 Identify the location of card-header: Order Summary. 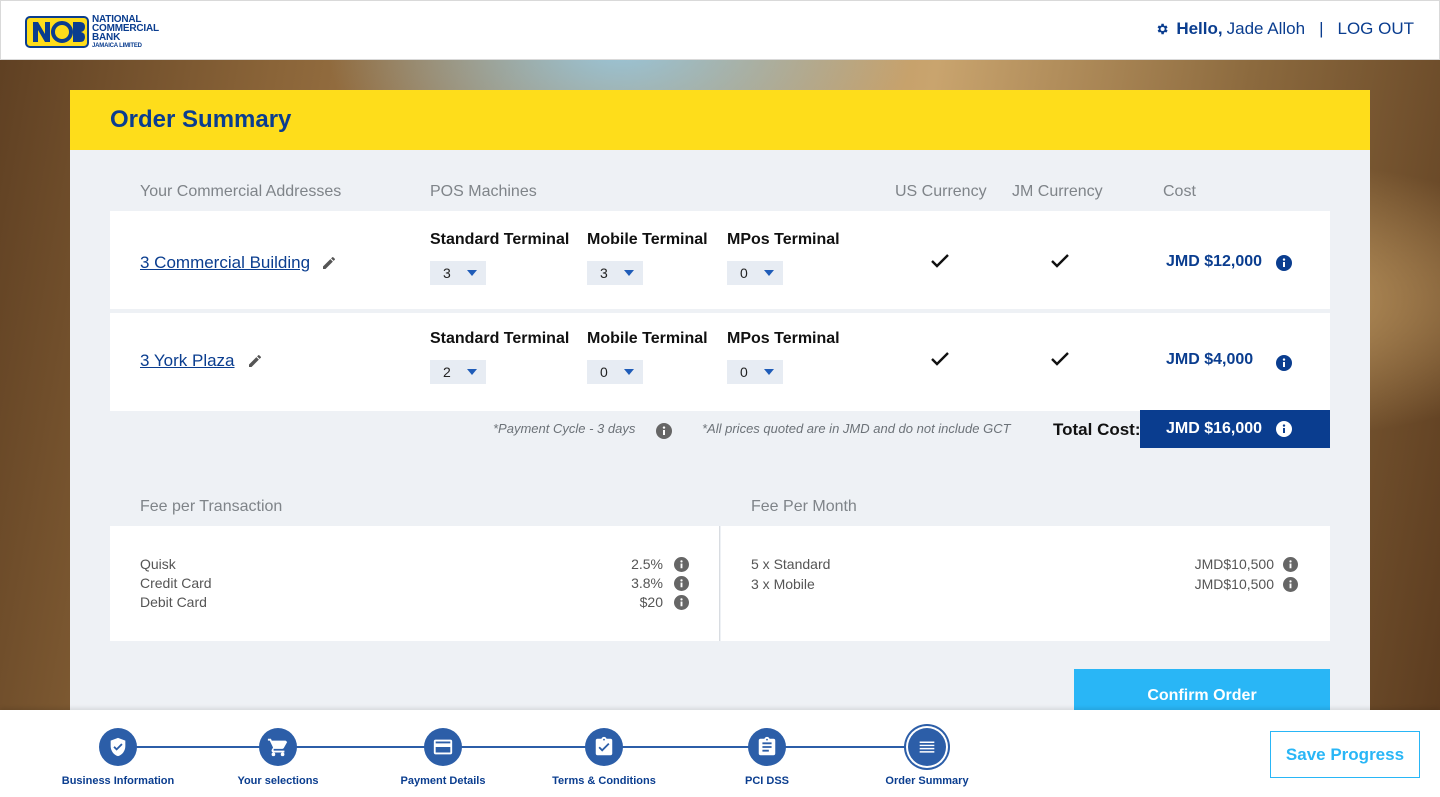
(720, 120).